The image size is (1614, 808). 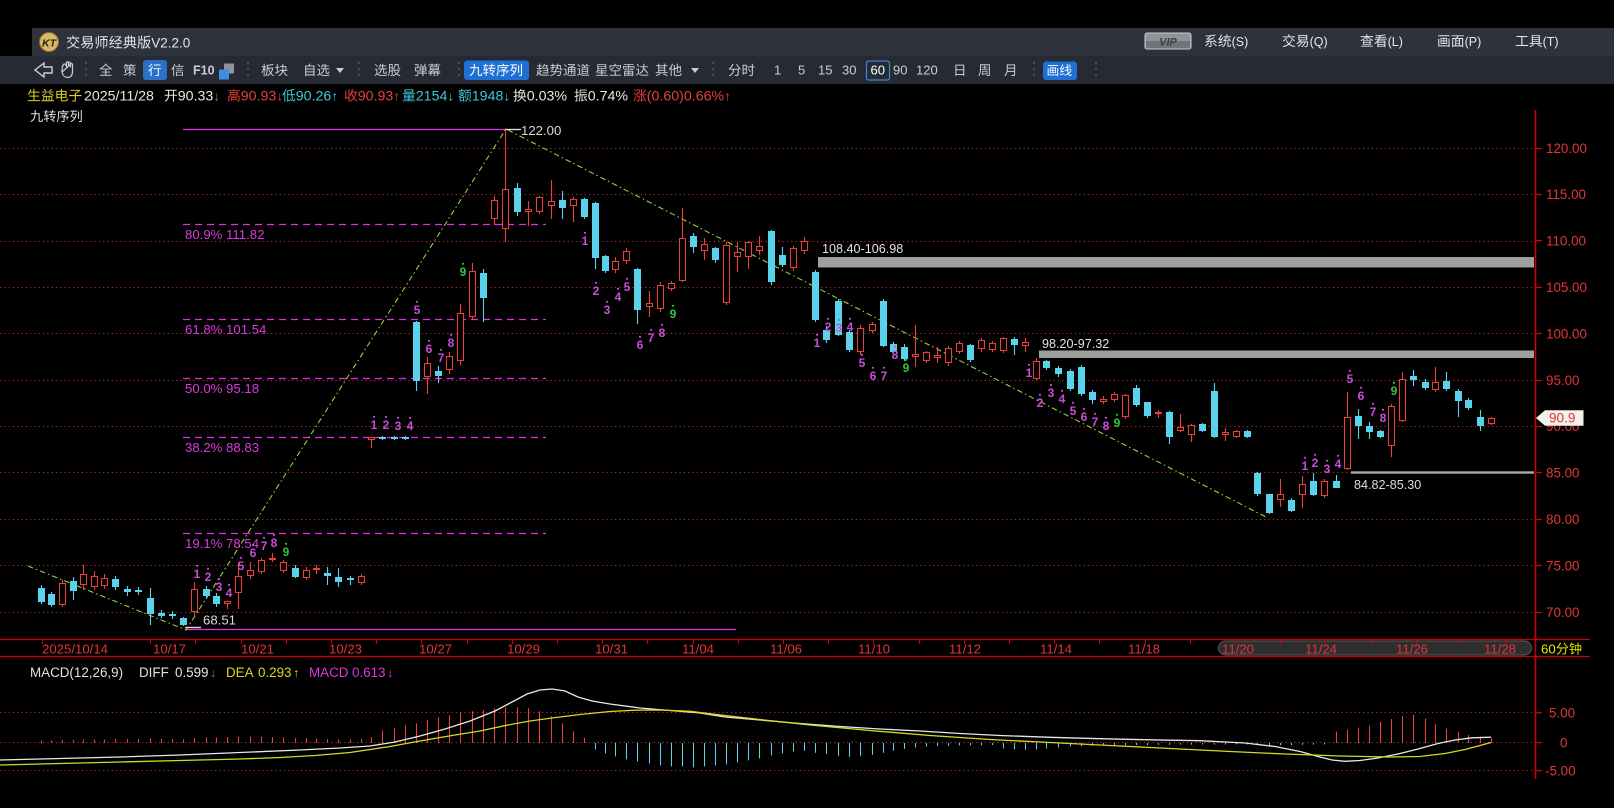 What do you see at coordinates (1563, 612) in the screenshot?
I see `svg-text: 70.00` at bounding box center [1563, 612].